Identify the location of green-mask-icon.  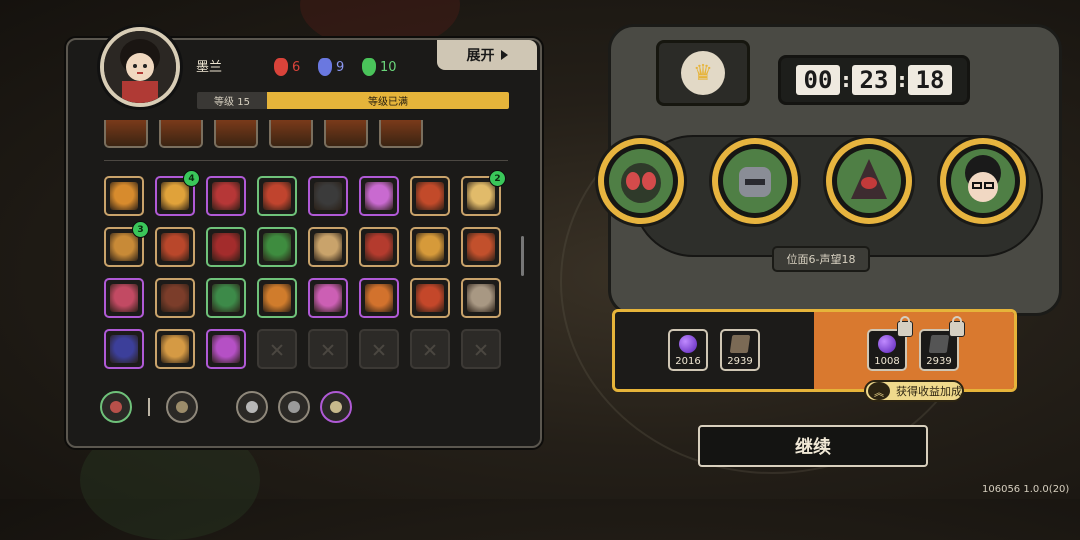
(369, 67).